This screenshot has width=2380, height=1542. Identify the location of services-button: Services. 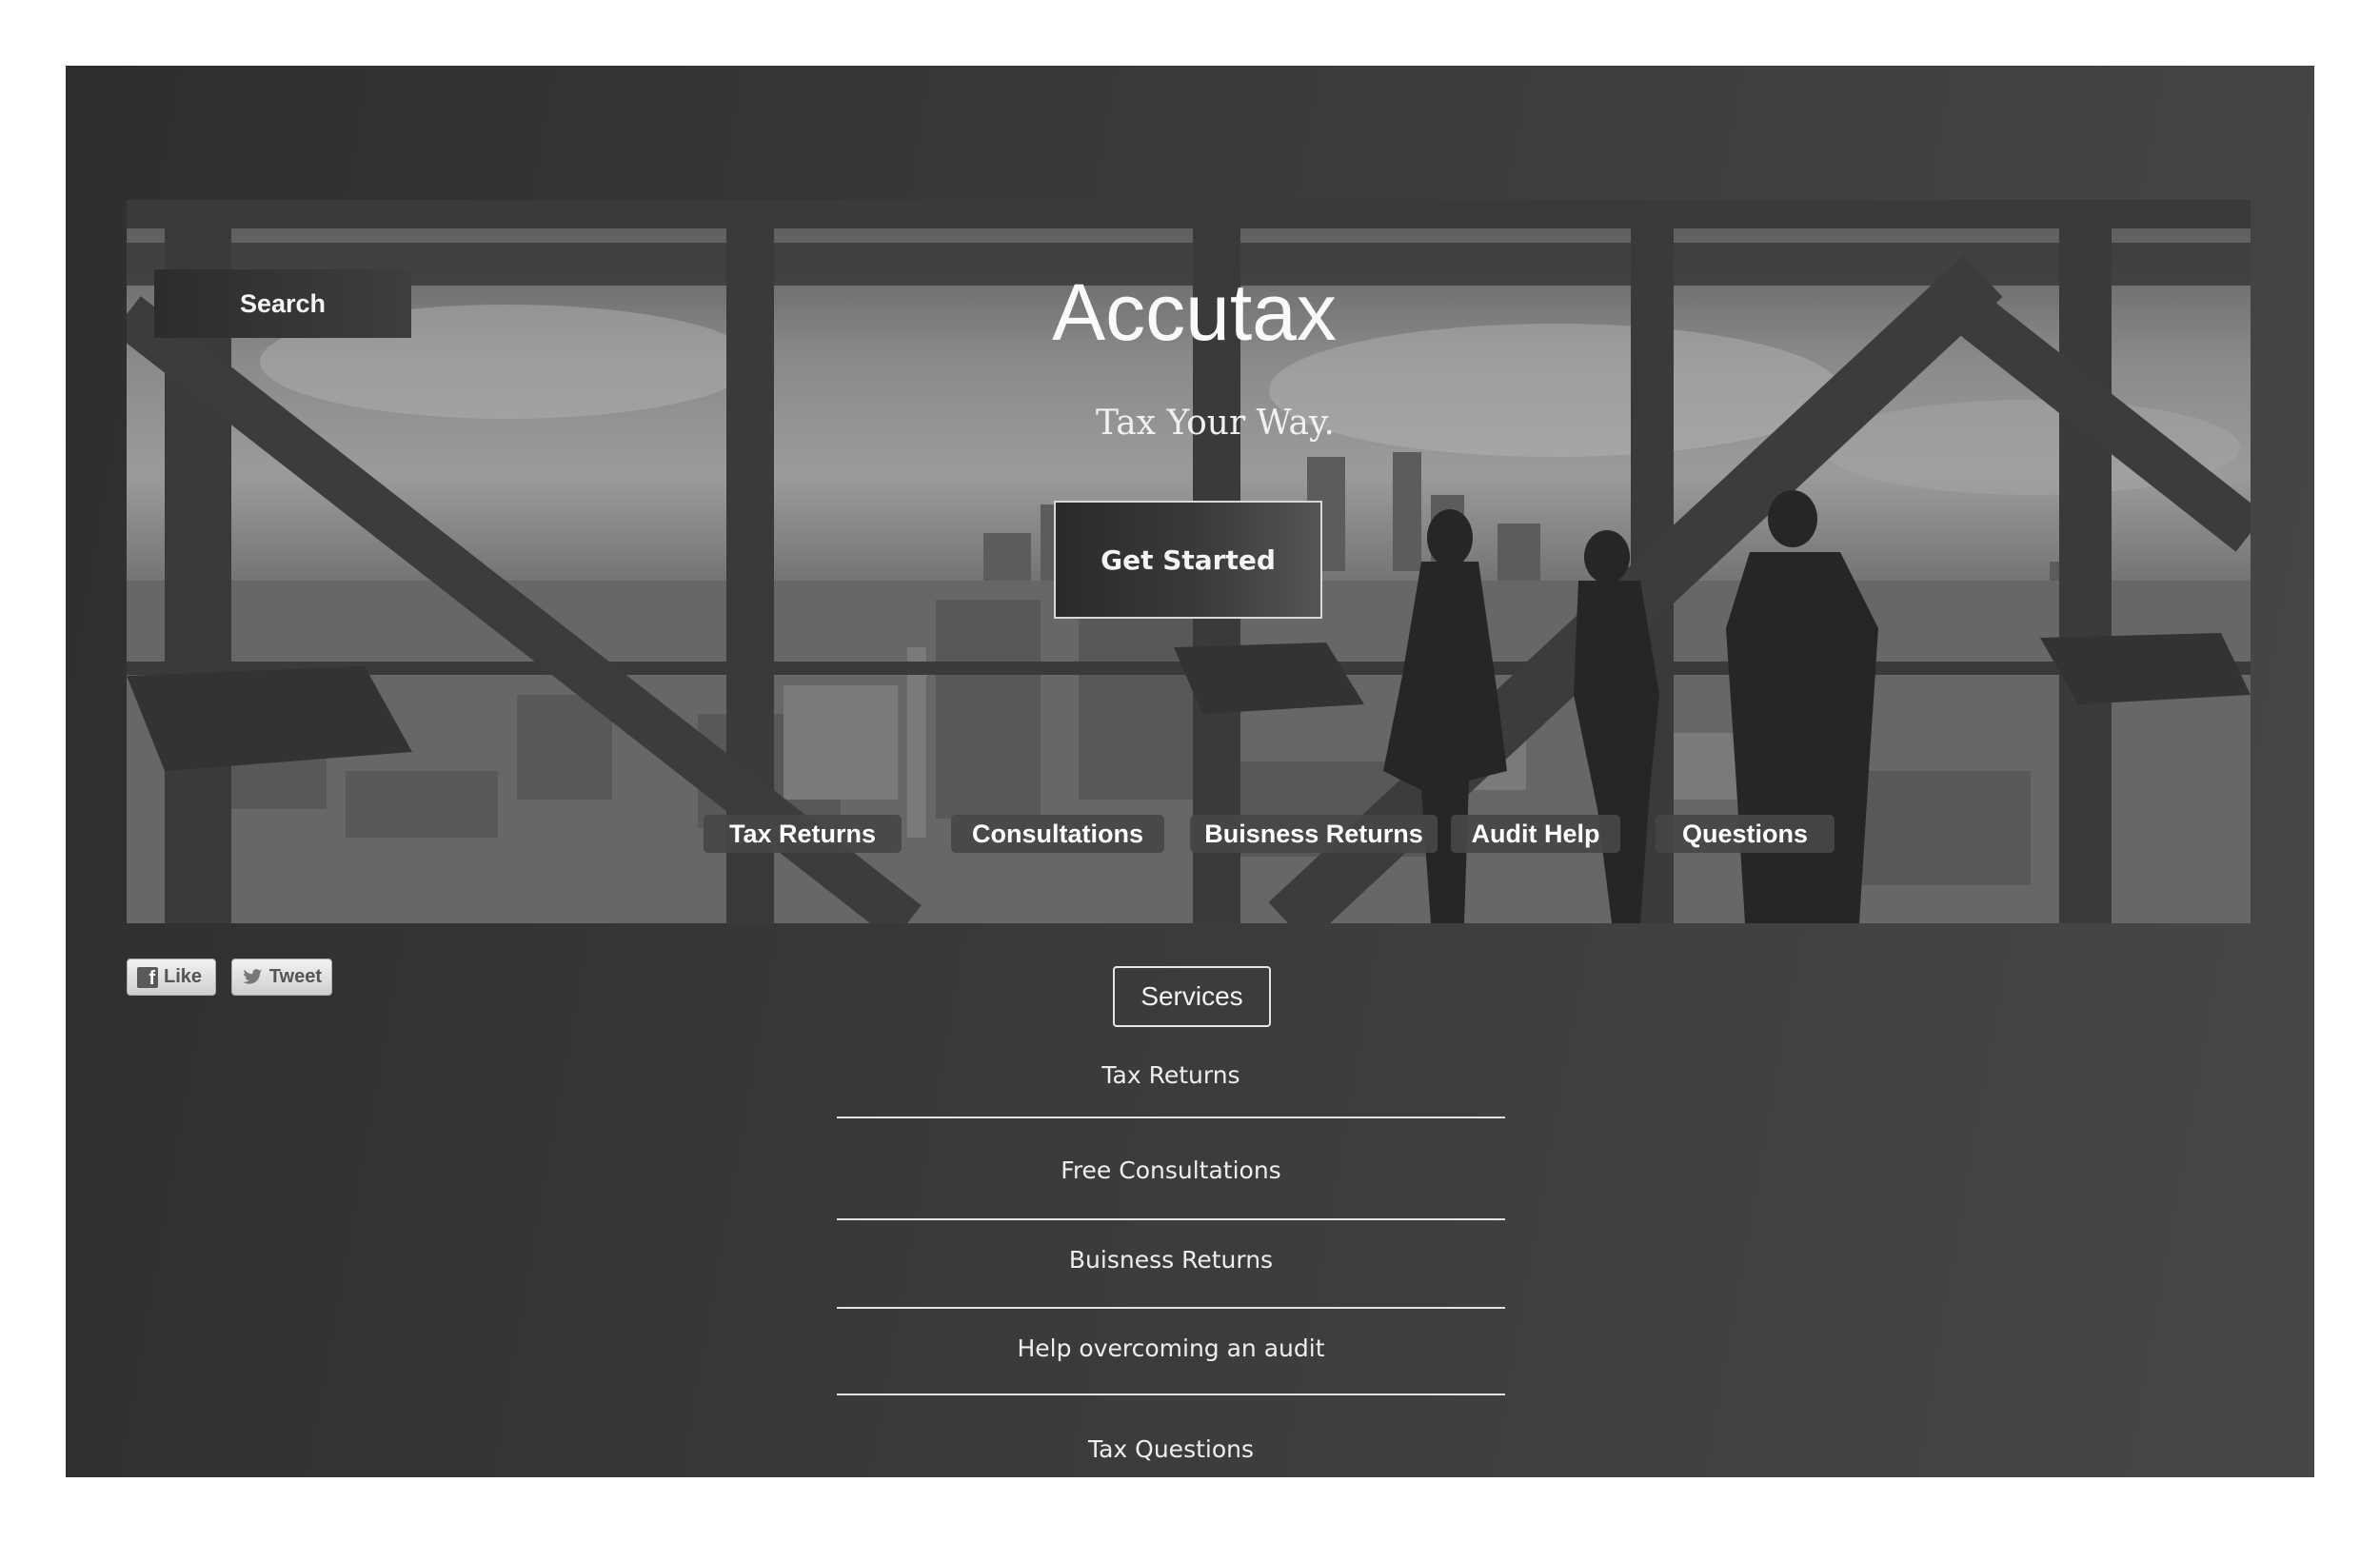
(1192, 997).